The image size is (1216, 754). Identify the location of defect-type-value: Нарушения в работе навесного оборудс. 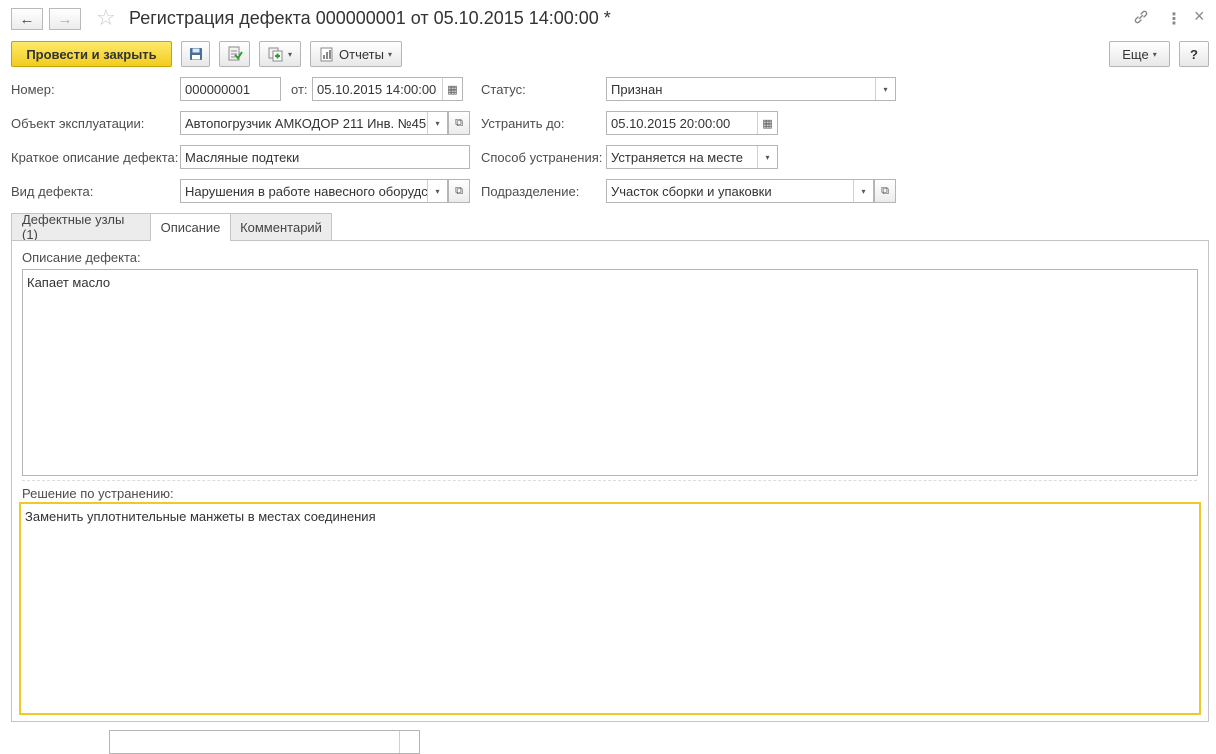
(306, 191).